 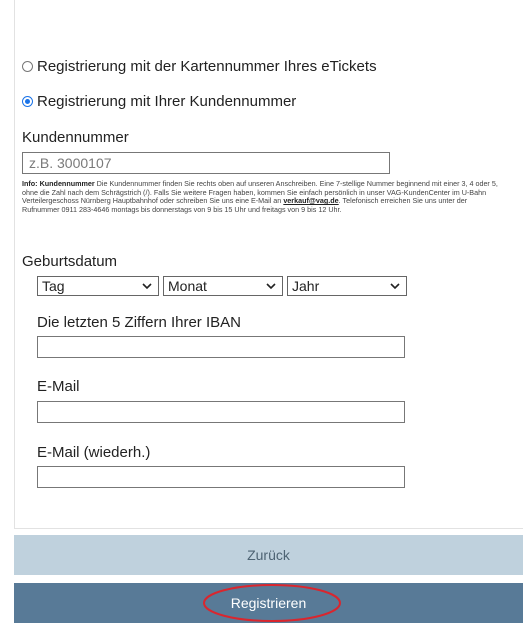 I want to click on customer-number-label: Kundennummer, so click(x=75, y=137).